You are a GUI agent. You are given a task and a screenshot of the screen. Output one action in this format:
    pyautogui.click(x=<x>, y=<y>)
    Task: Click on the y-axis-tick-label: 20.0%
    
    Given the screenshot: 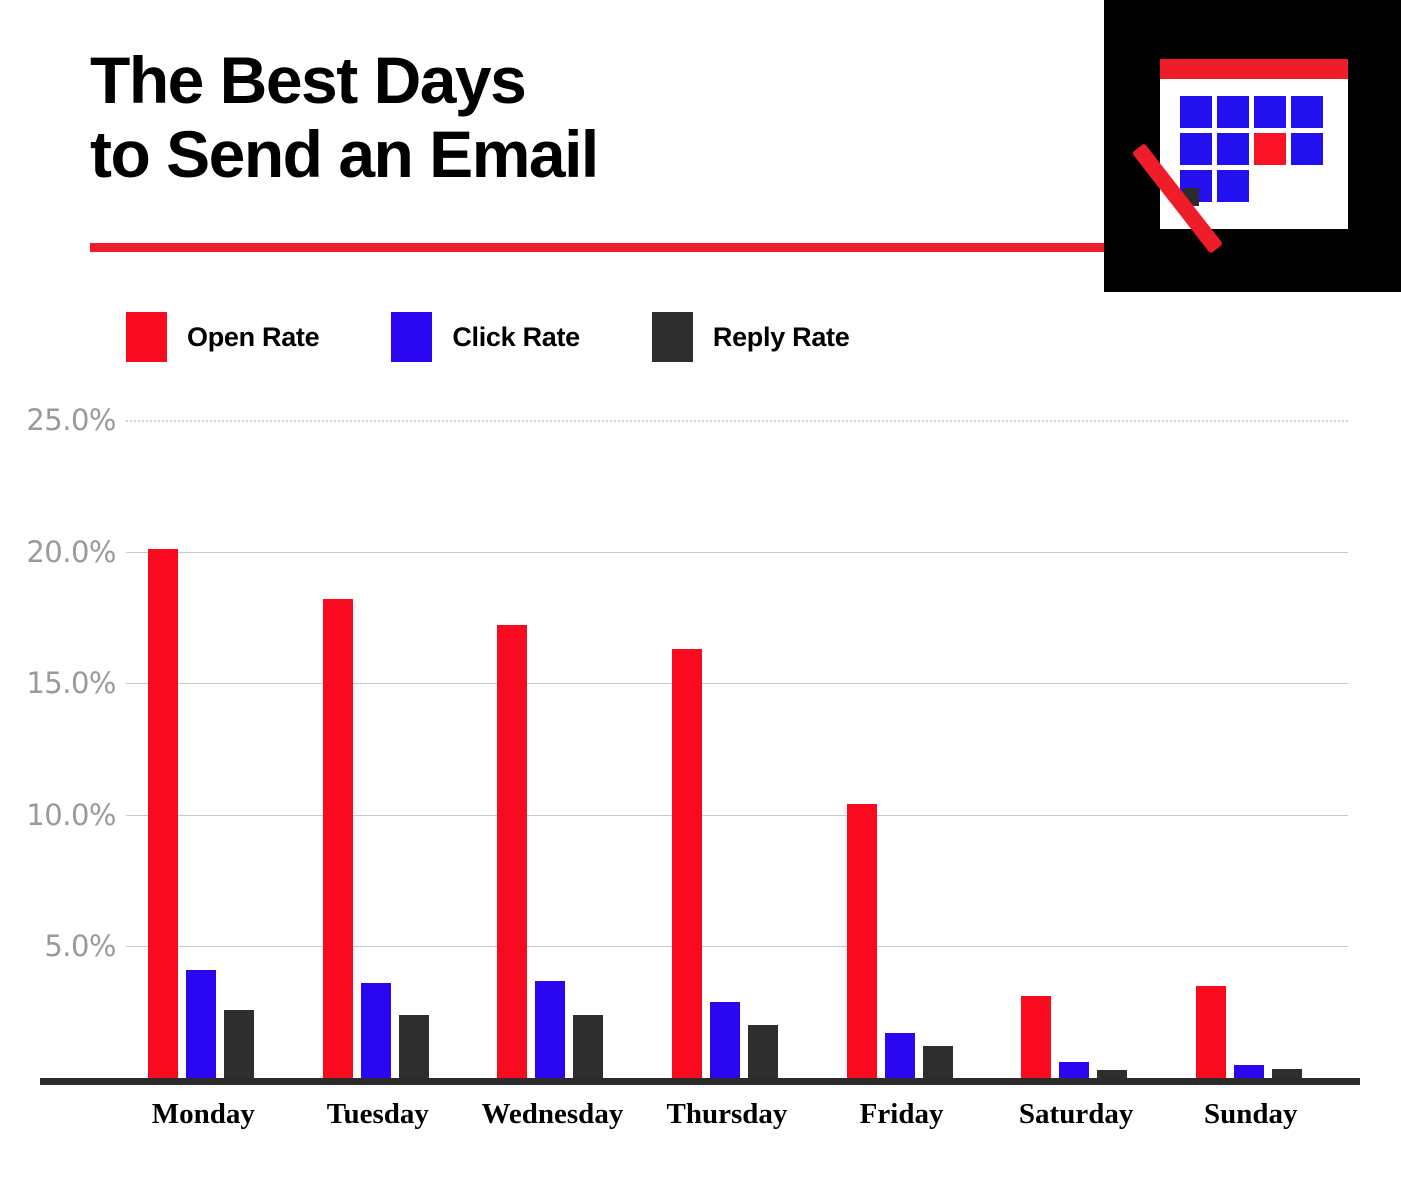 What is the action you would take?
    pyautogui.click(x=71, y=551)
    